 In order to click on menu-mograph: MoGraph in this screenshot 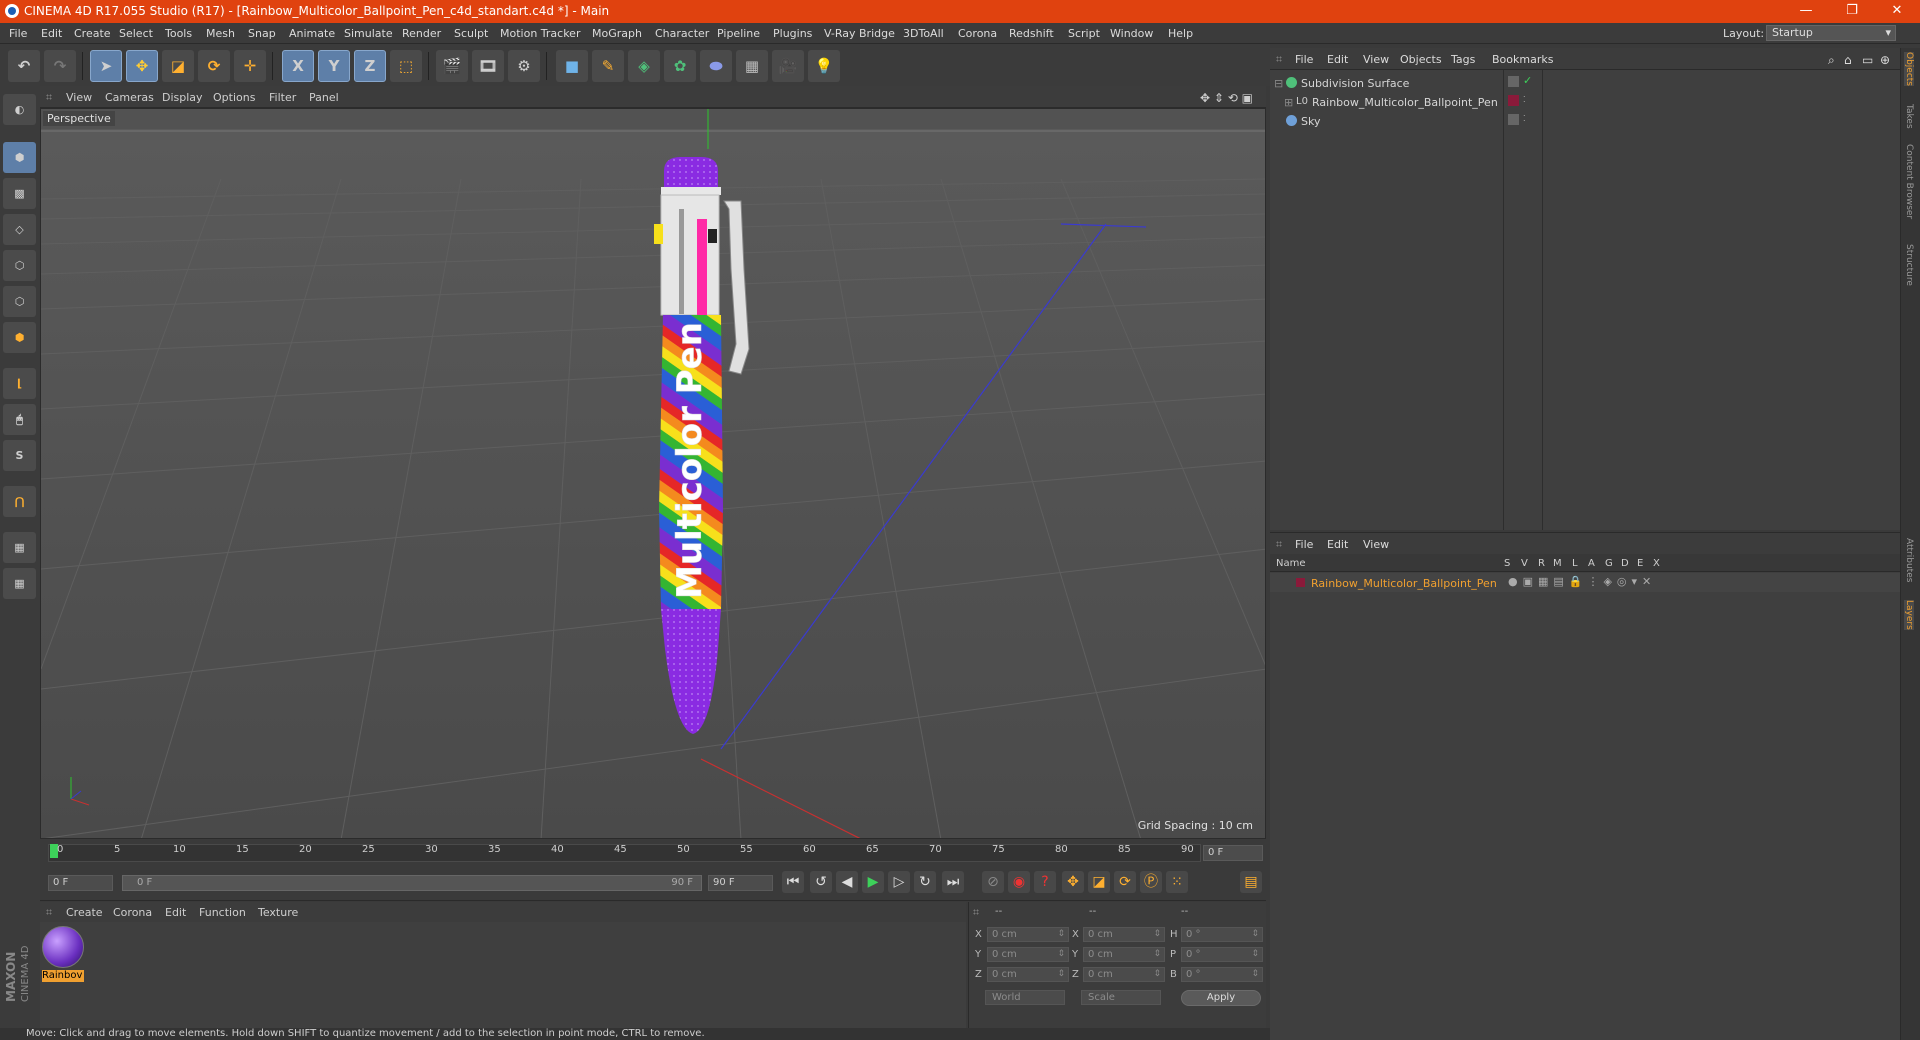, I will do `click(617, 33)`.